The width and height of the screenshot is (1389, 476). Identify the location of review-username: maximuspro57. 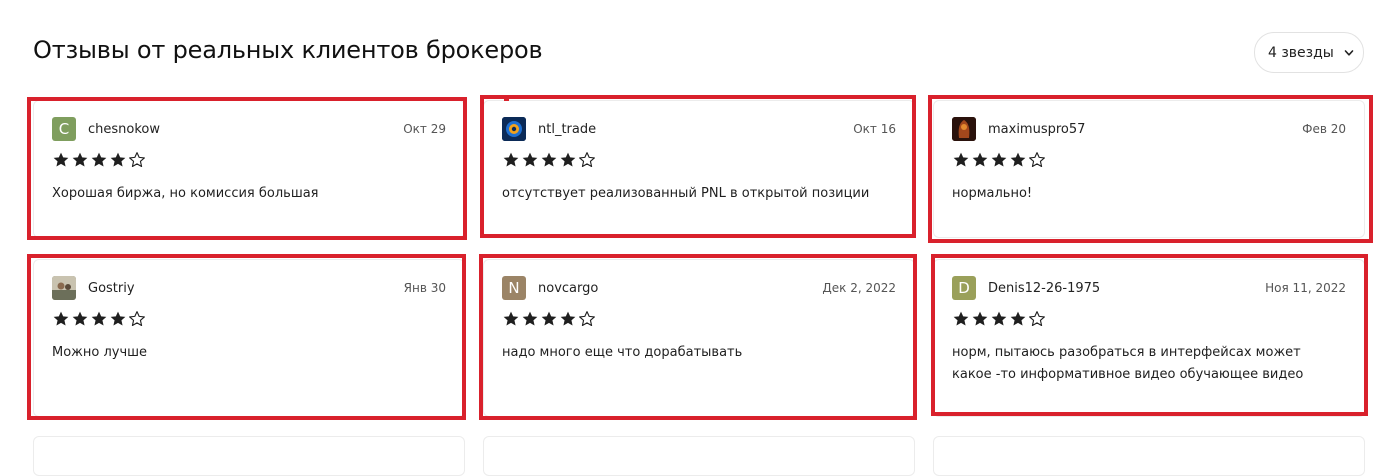
(1145, 129).